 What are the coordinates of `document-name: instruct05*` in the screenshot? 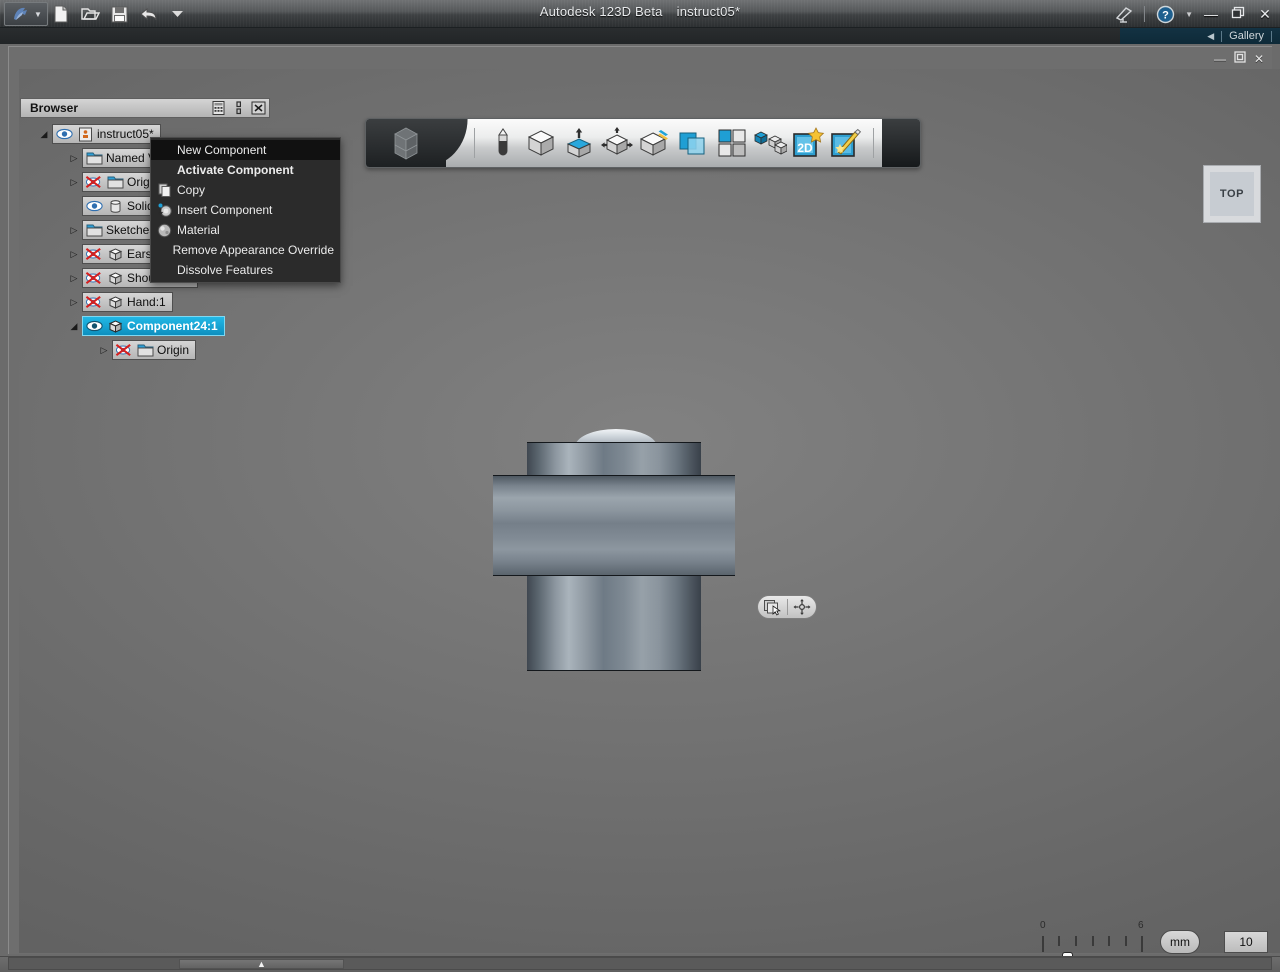 It's located at (708, 11).